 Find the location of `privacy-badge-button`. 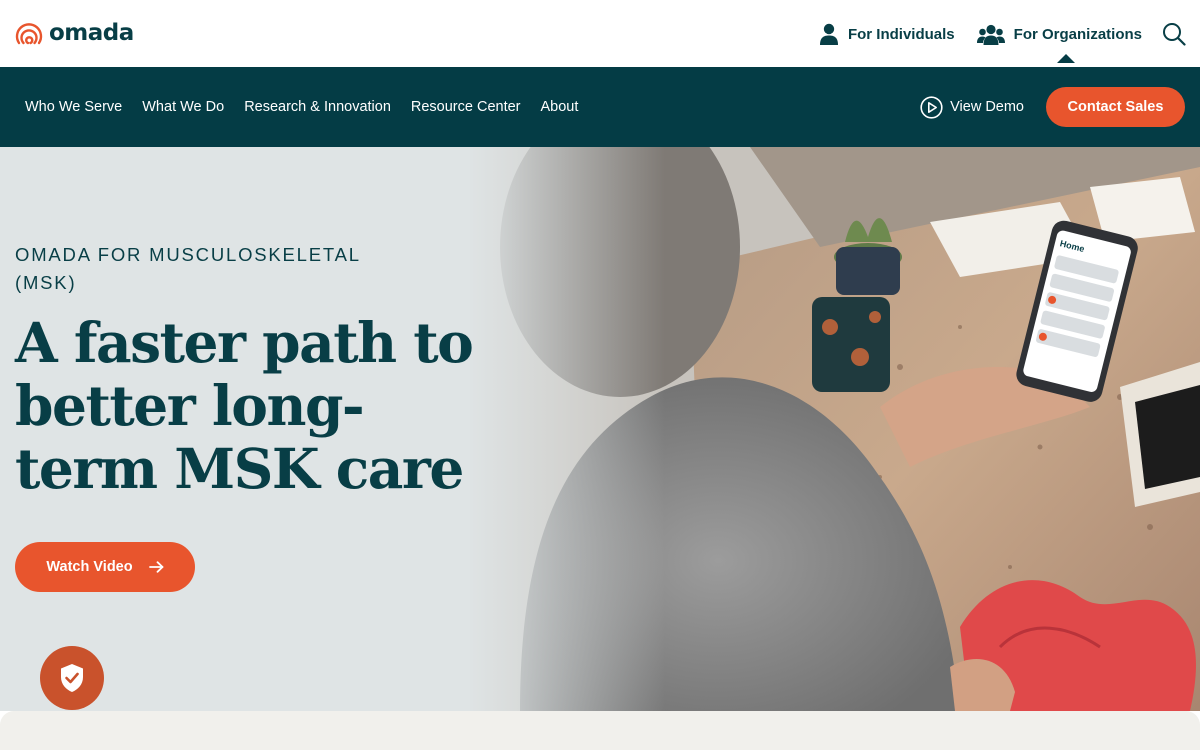

privacy-badge-button is located at coordinates (72, 678).